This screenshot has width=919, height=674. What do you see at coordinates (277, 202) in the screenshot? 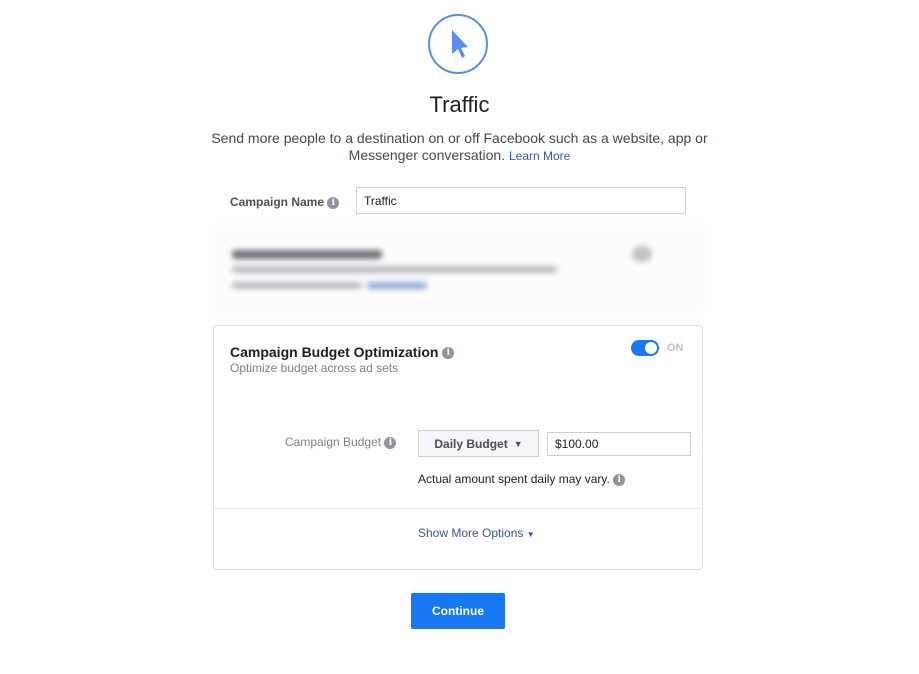
I see `label-text: Campaign Name` at bounding box center [277, 202].